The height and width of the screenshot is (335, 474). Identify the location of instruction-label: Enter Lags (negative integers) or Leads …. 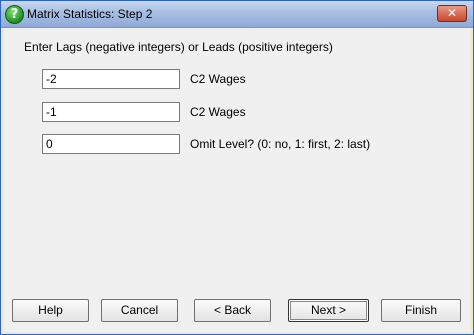
(178, 47).